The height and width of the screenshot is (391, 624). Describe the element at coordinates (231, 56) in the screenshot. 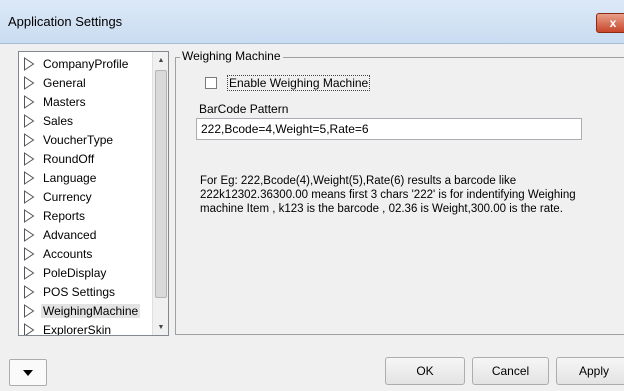

I see `group-title: Weighing Machine` at that location.